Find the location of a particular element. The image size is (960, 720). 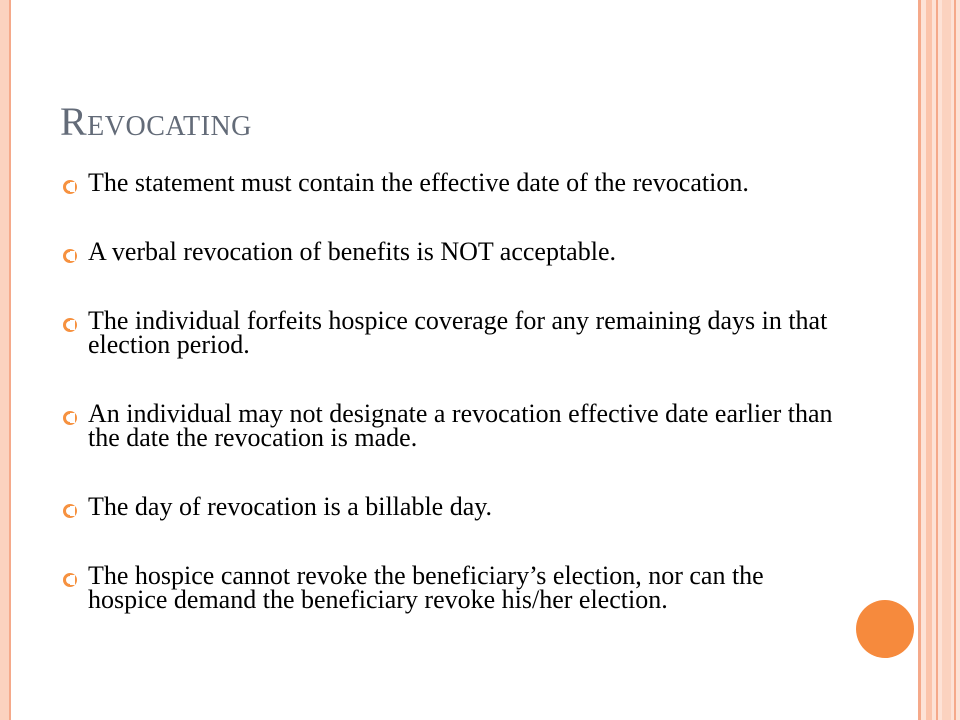

bullet-text: The day of revocation is a billable day. is located at coordinates (290, 506).